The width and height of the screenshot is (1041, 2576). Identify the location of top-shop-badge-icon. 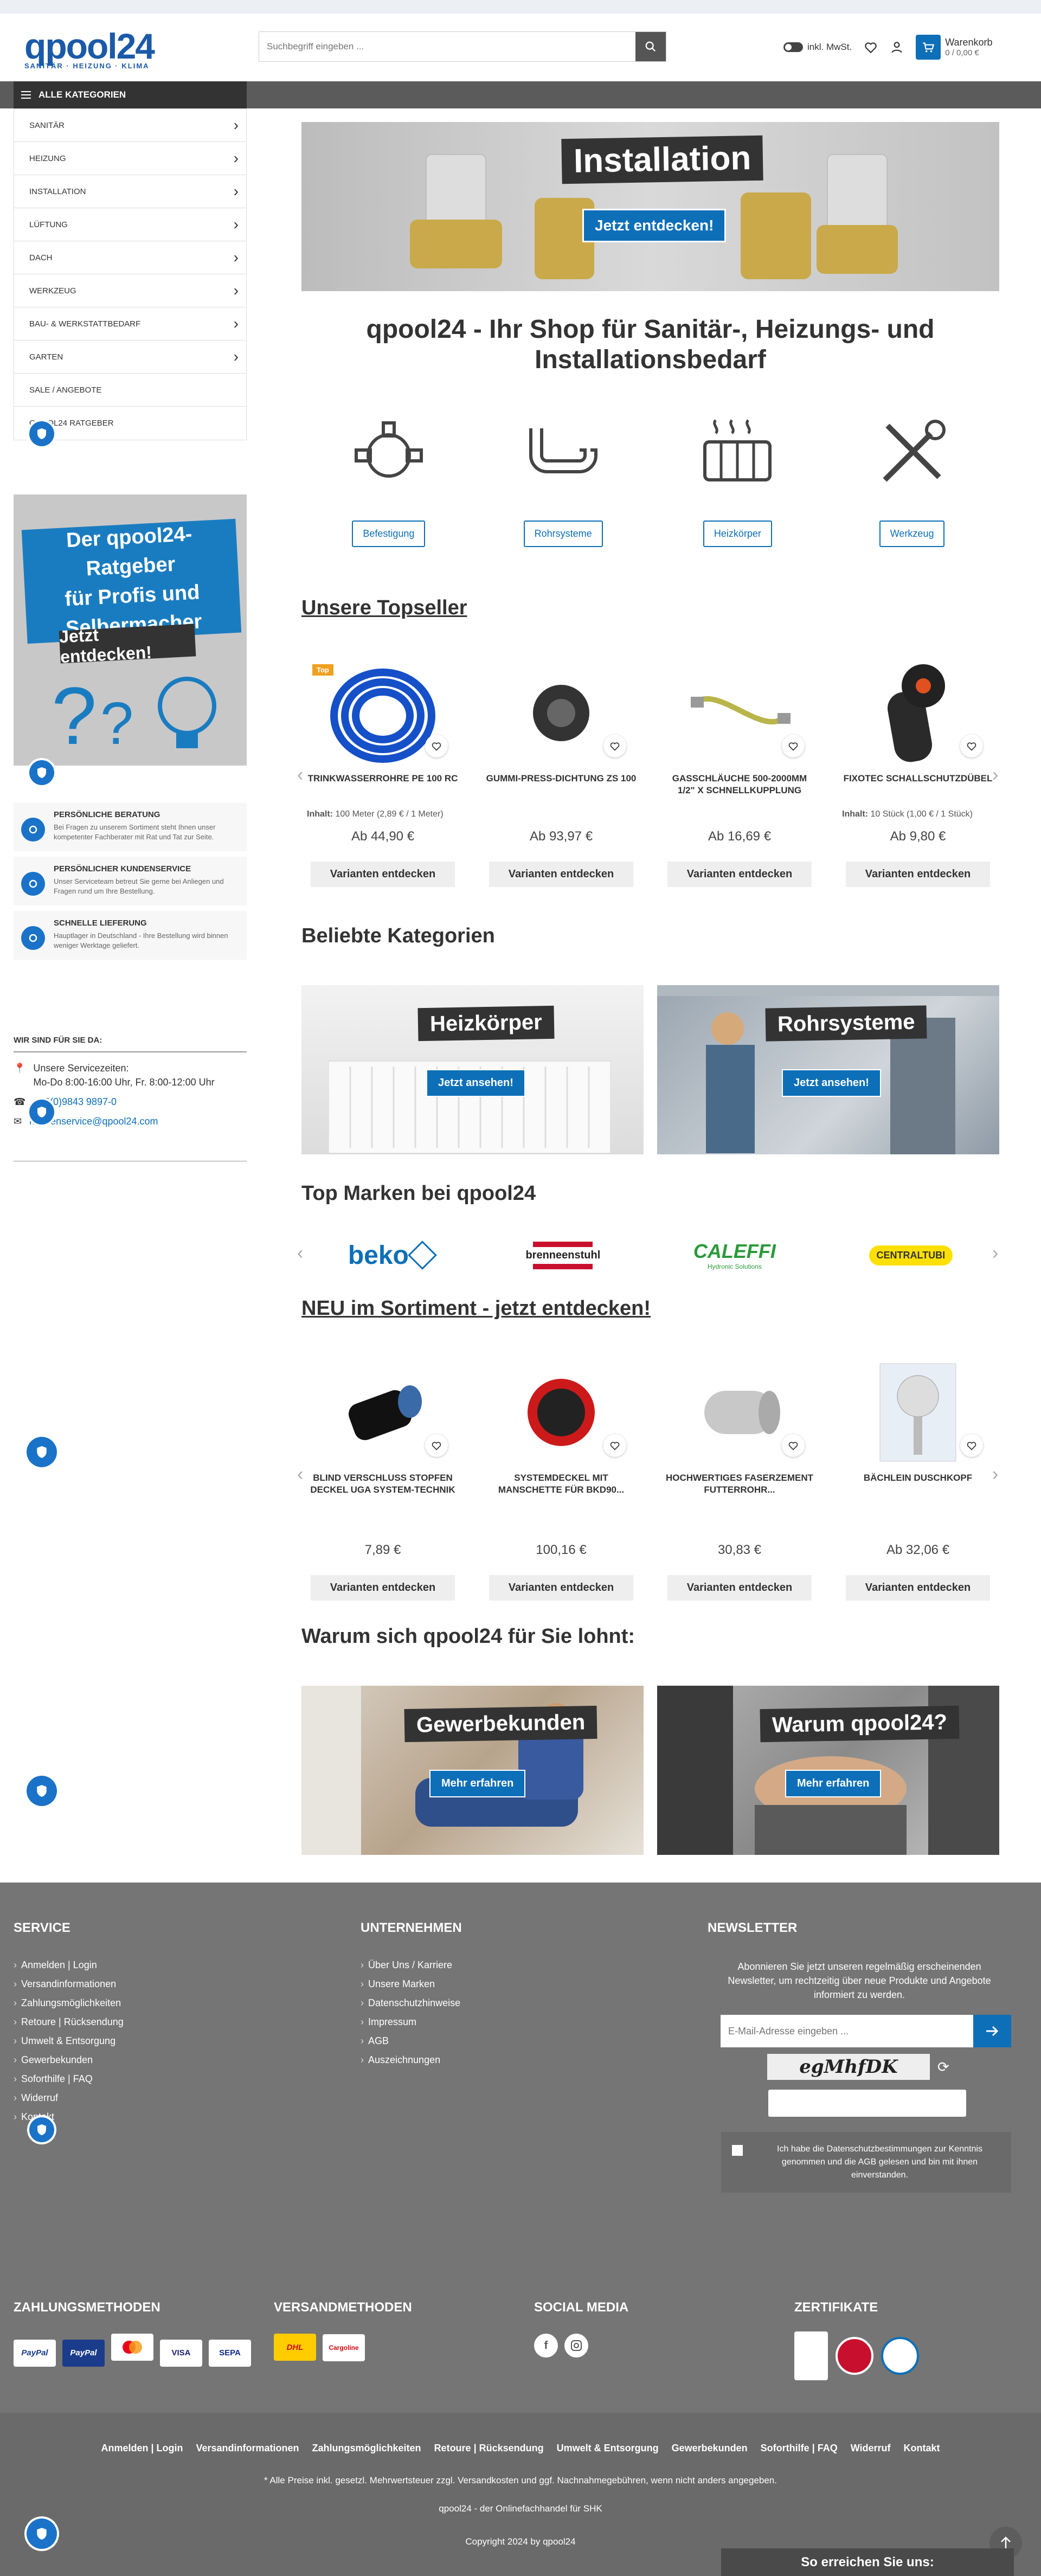
(854, 2356).